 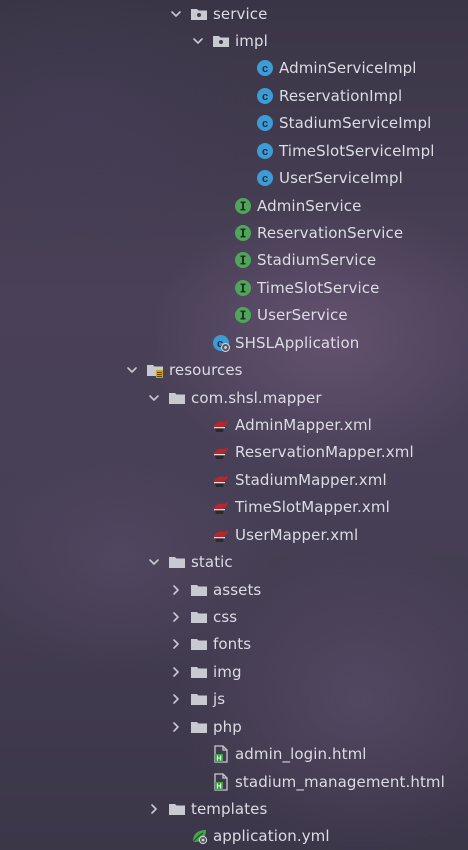 I want to click on tree-item-label: img, so click(x=227, y=671).